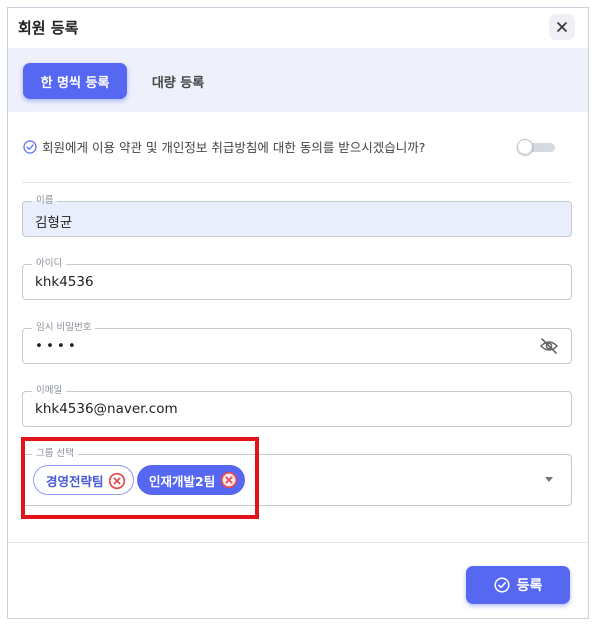 The height and width of the screenshot is (627, 597). I want to click on email-field: 이메일 khk4536@naver.com, so click(297, 405).